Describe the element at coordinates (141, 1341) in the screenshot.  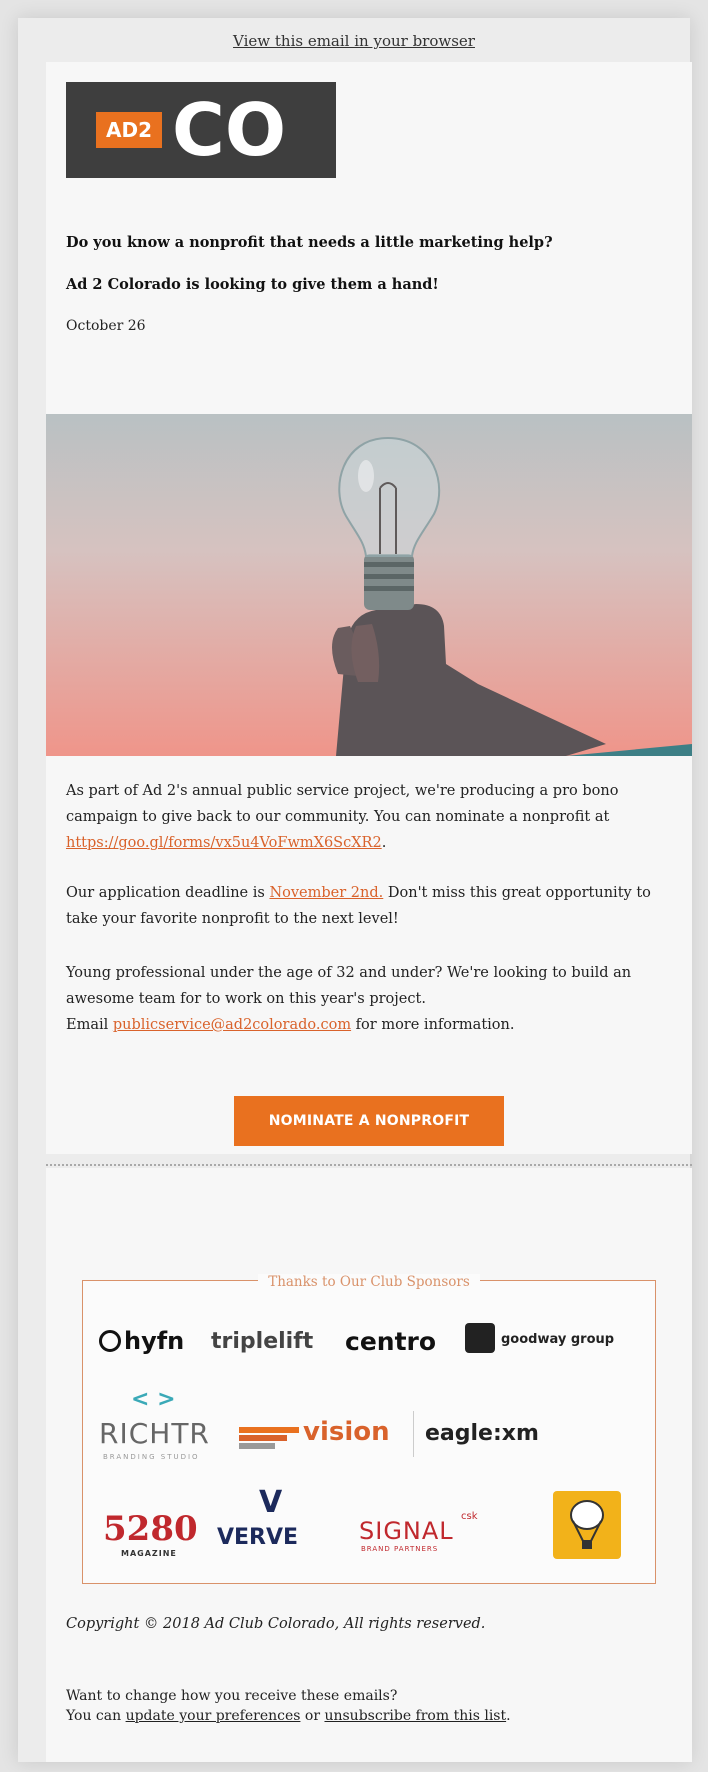
I see `sponsor-hyfn-logo: hyfn` at that location.